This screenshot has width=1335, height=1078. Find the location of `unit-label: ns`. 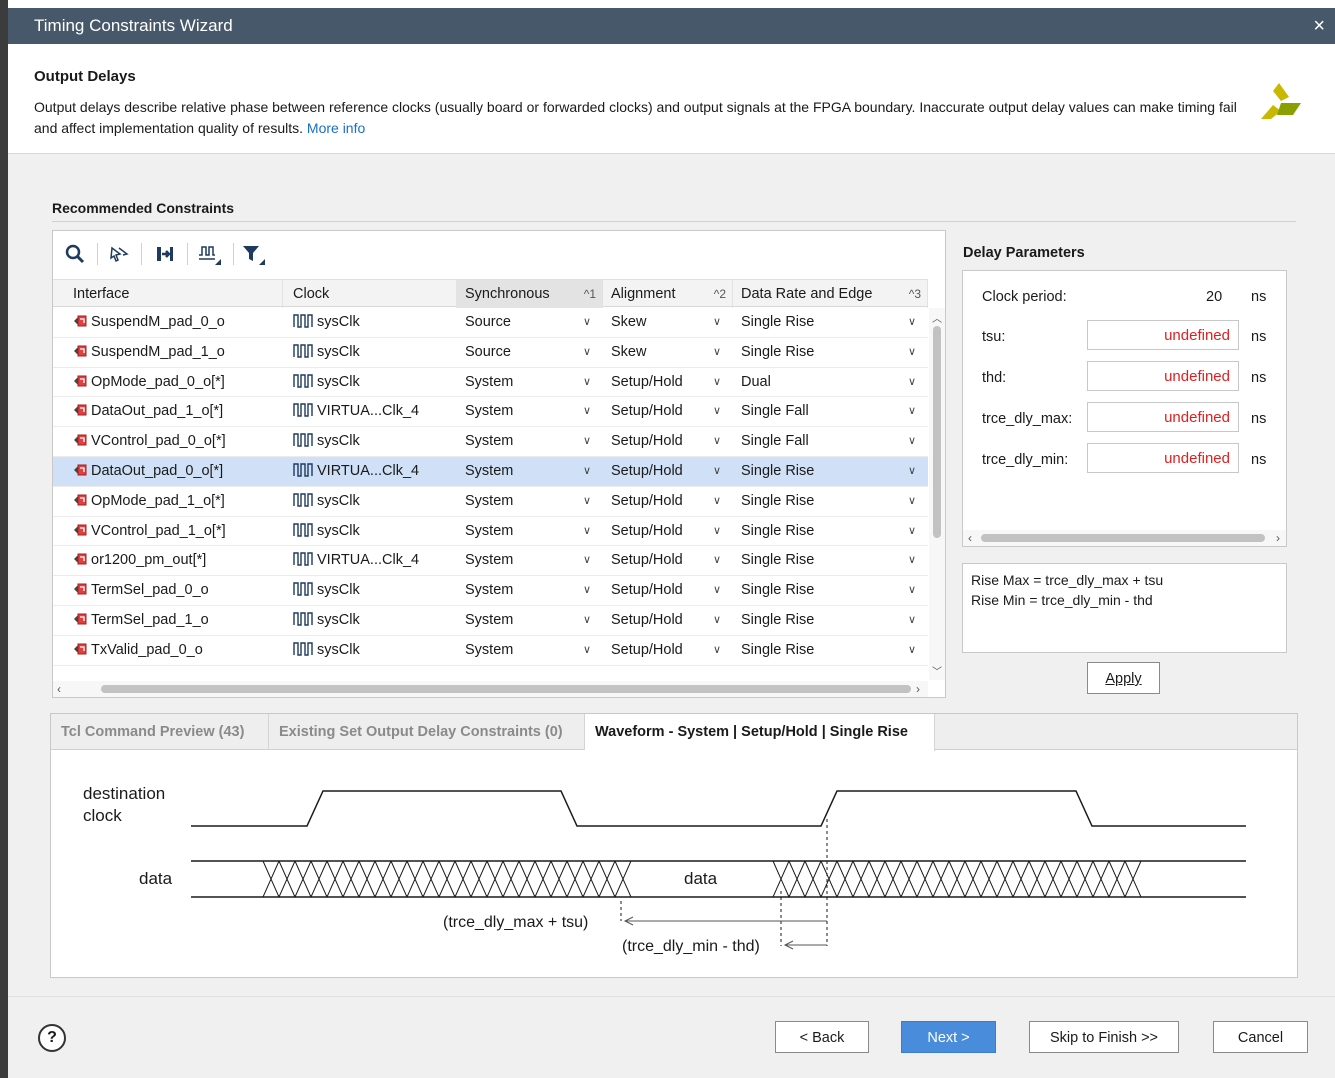

unit-label: ns is located at coordinates (1259, 297).